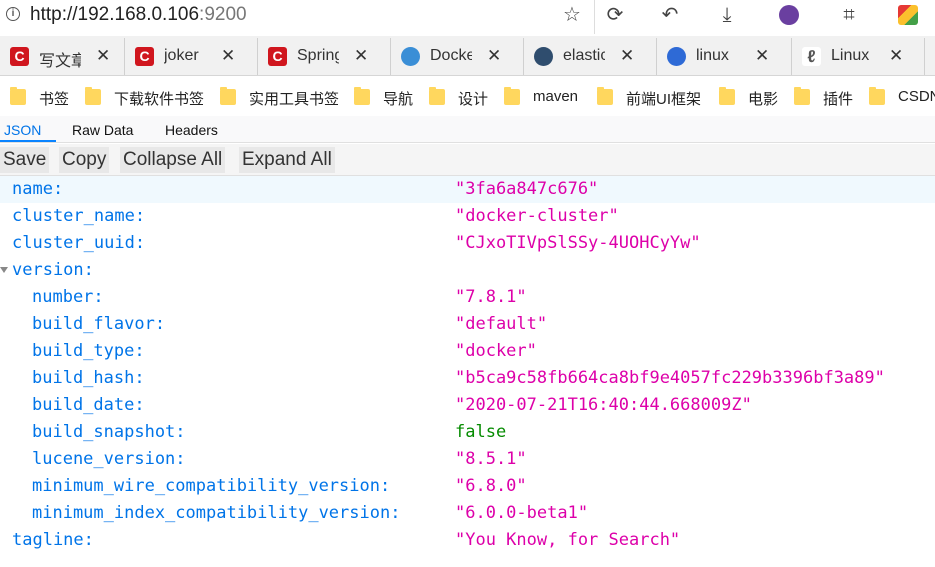  I want to click on address-bar: i http://192.168.0.106:9200 ☆ ⟳ ↶ ⤓ ⌗, so click(467, 18).